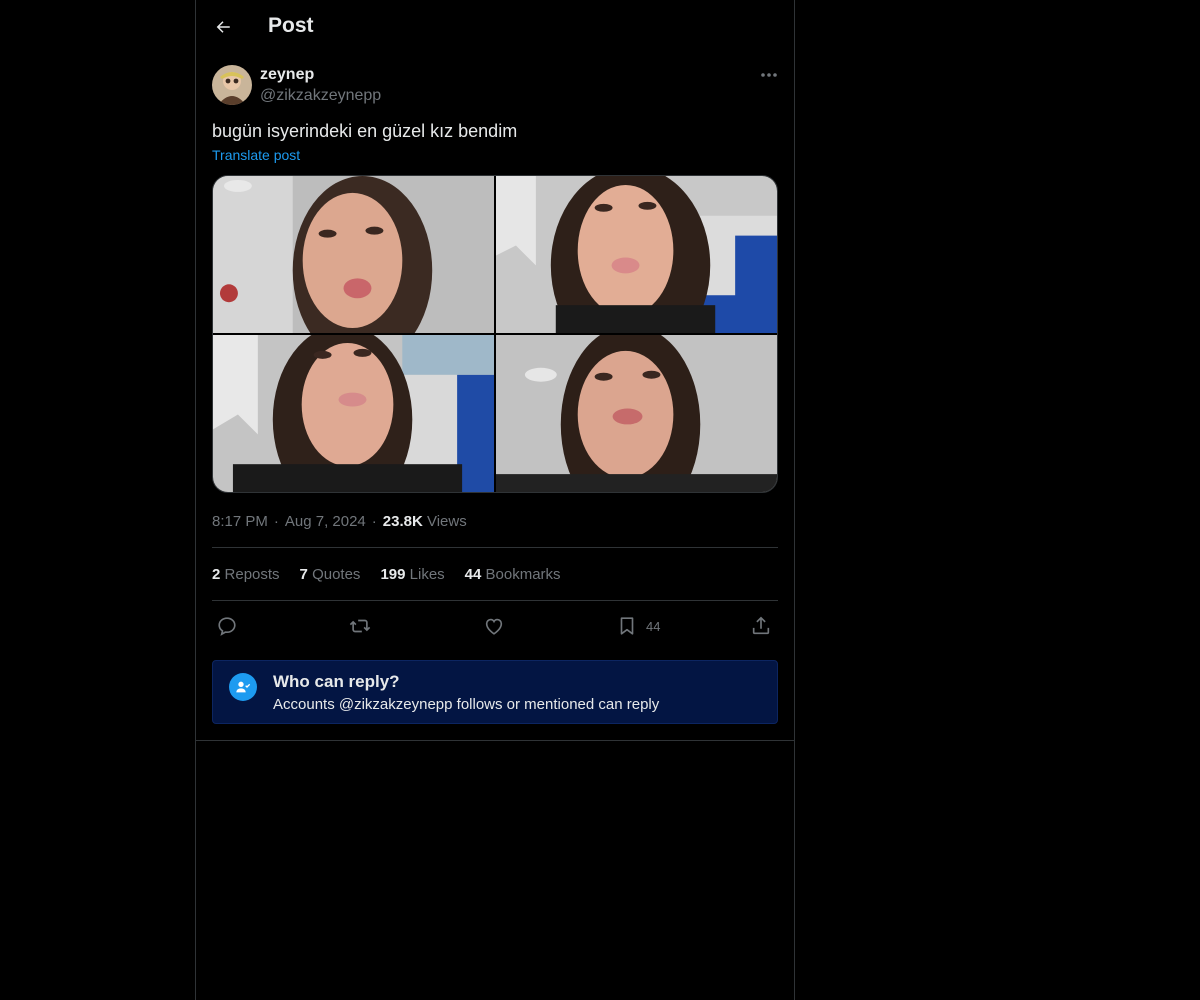 The width and height of the screenshot is (1200, 1000). Describe the element at coordinates (325, 521) in the screenshot. I see `post-date: Aug 7, 2024` at that location.